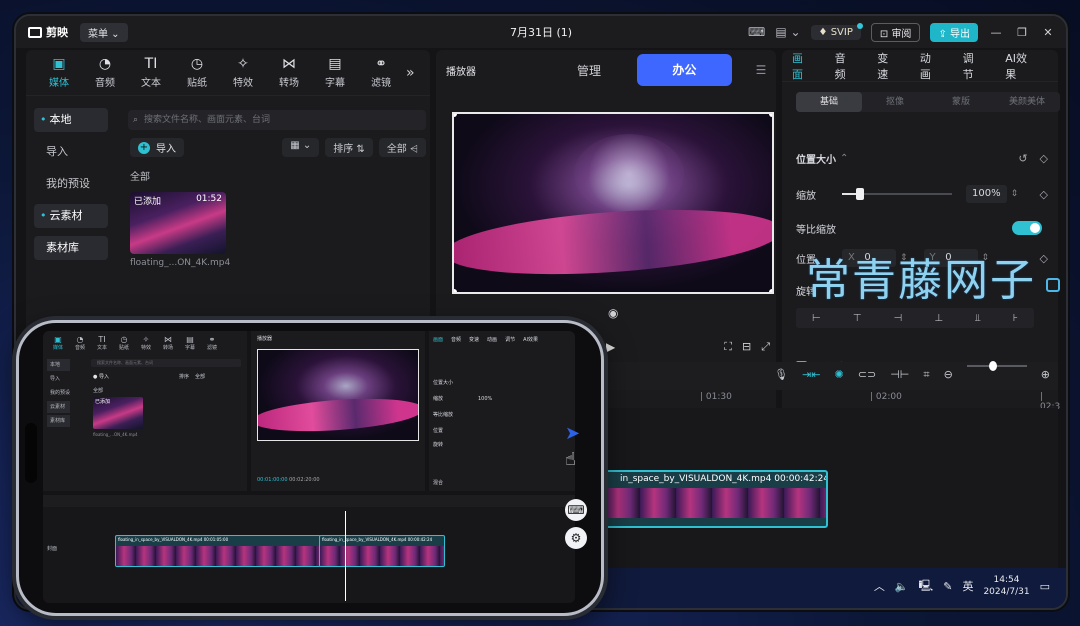  What do you see at coordinates (1020, 66) in the screenshot?
I see `tab-ai-effects: AI效果` at bounding box center [1020, 66].